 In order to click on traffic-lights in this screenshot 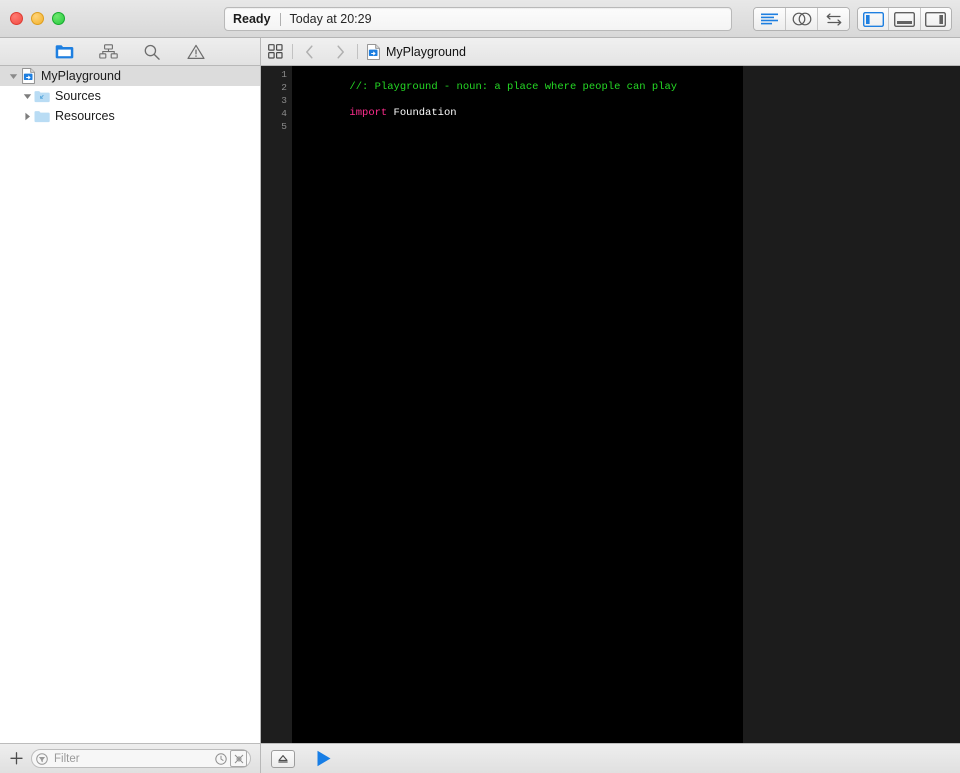, I will do `click(37, 18)`.